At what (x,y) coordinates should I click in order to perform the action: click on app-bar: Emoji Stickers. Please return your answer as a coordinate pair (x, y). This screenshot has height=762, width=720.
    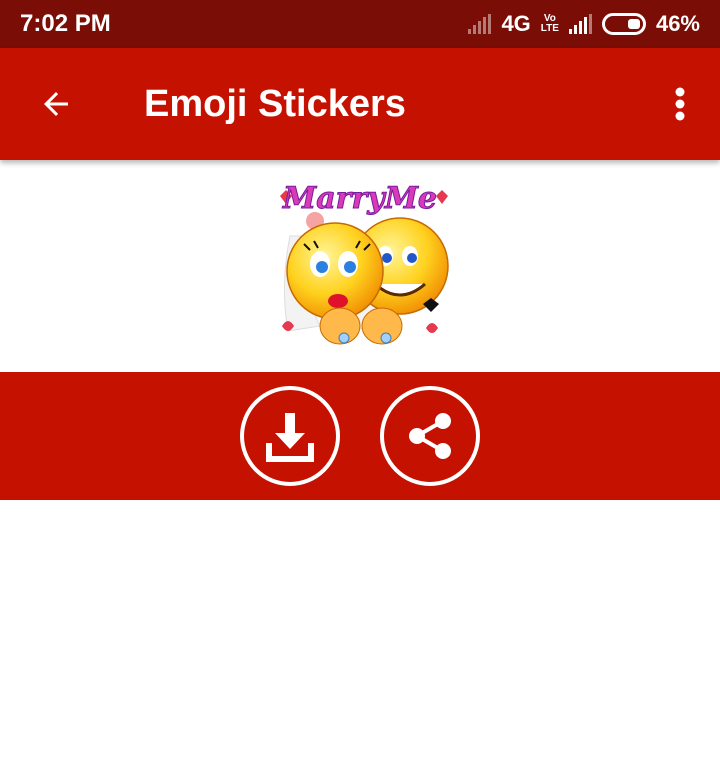
    Looking at the image, I should click on (360, 104).